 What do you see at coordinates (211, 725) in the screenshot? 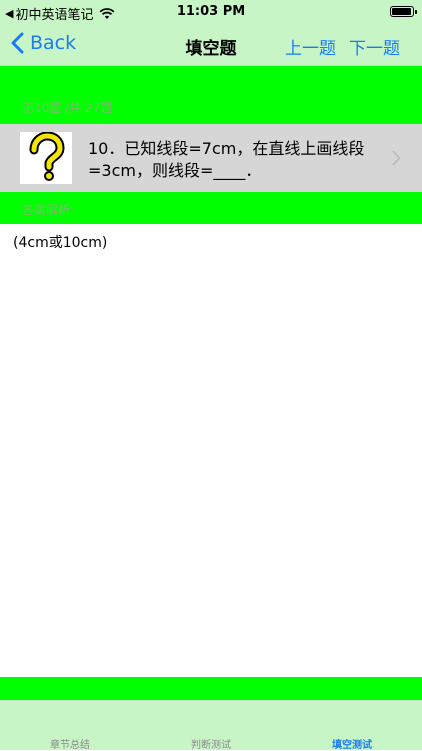
I see `tab-bar: 章节总结 判断测试 填空测试` at bounding box center [211, 725].